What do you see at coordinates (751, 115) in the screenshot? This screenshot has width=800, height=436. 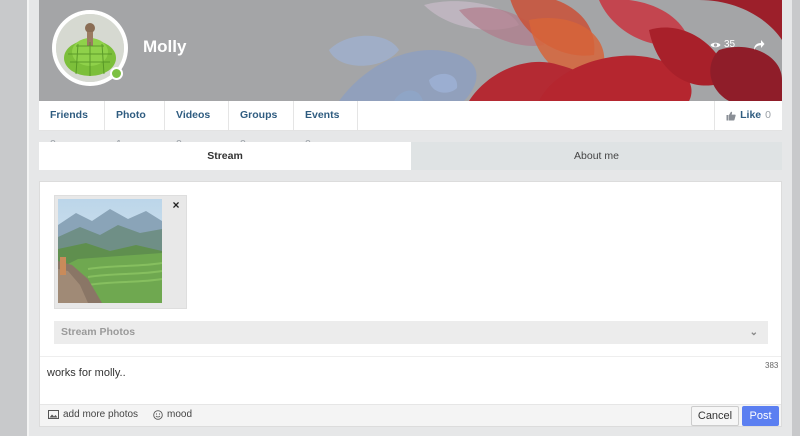 I see `like-label: Like` at bounding box center [751, 115].